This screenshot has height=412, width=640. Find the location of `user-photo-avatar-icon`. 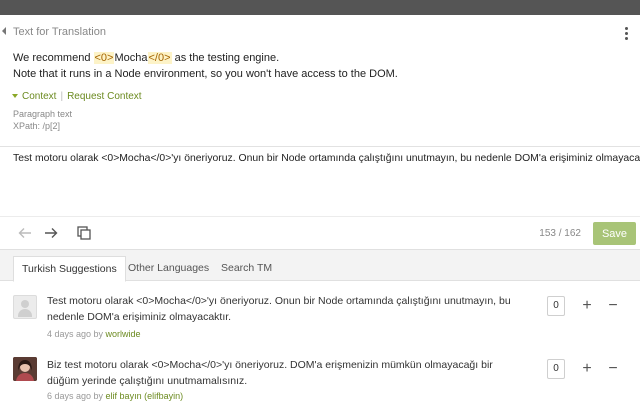

user-photo-avatar-icon is located at coordinates (25, 369).